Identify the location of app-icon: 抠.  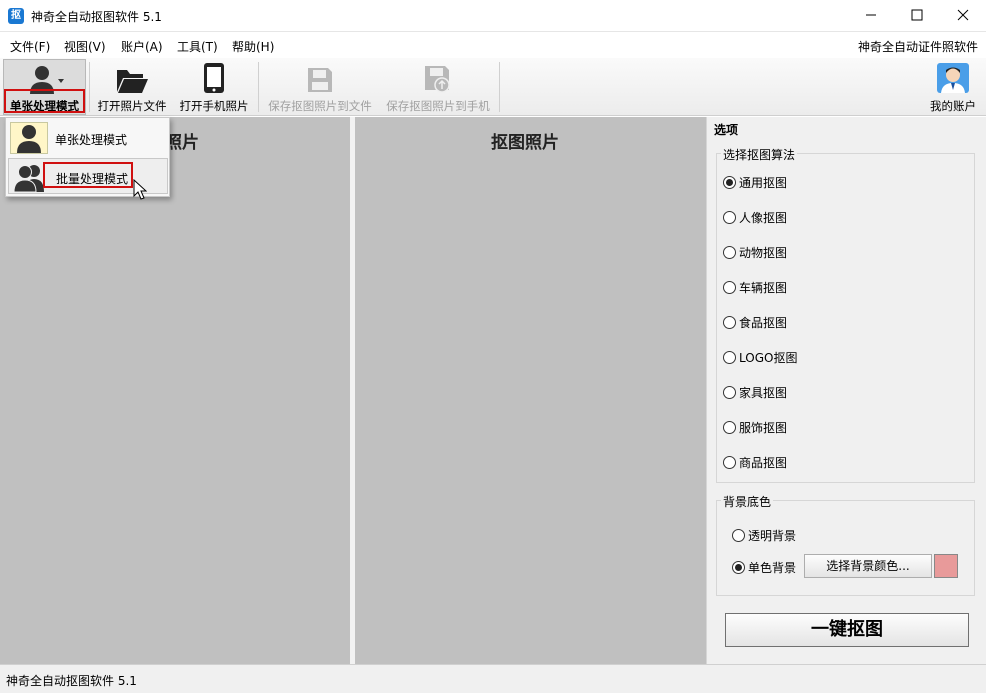
(16, 16).